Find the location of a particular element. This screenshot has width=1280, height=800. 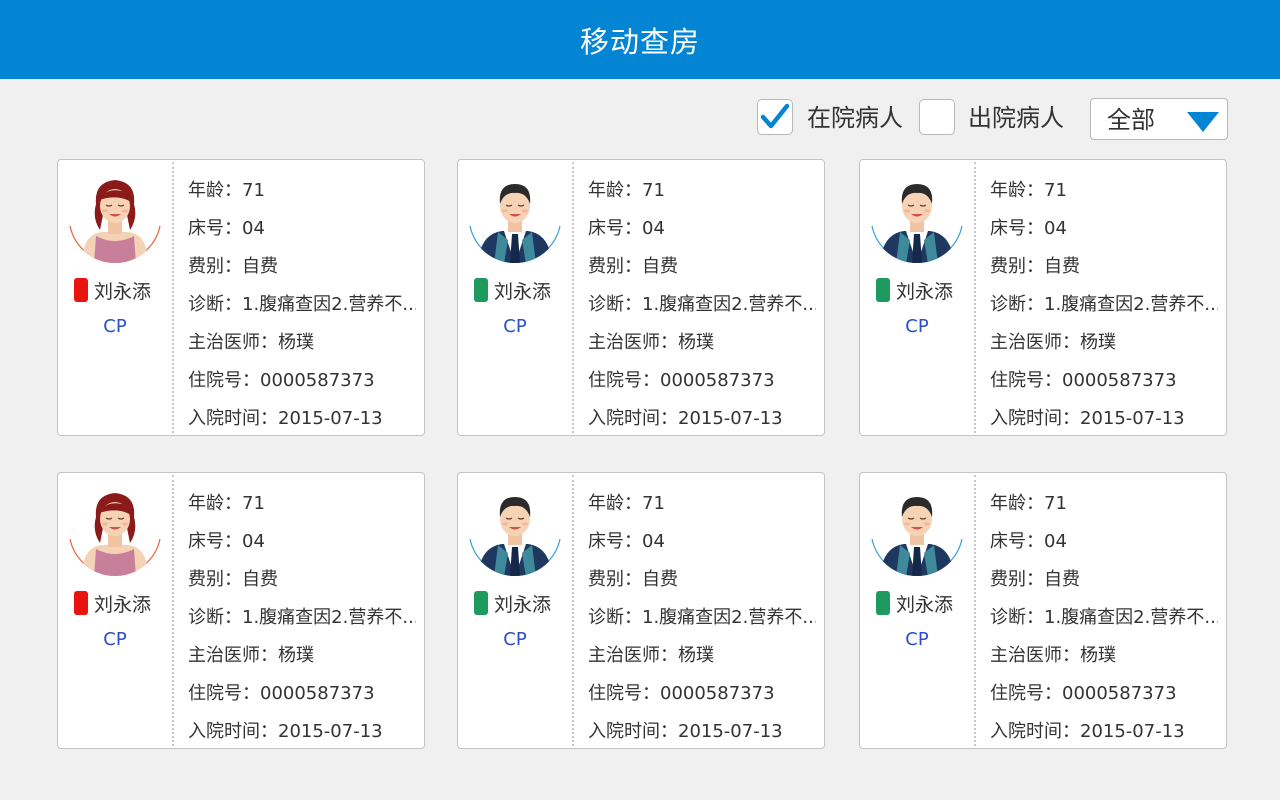

triangle-down-icon is located at coordinates (1203, 122).